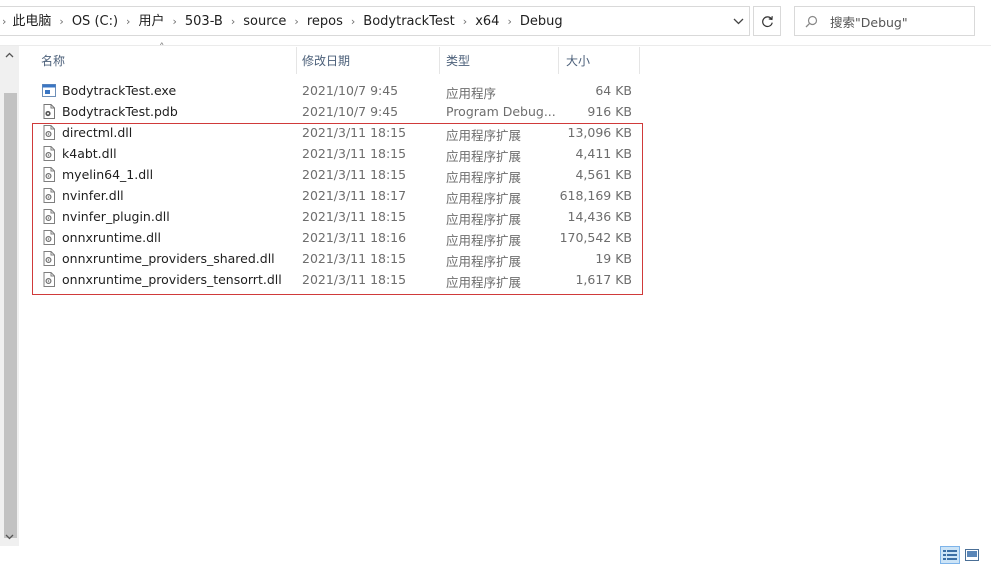  Describe the element at coordinates (119, 90) in the screenshot. I see `file-name: BodytrackTest.exe` at that location.